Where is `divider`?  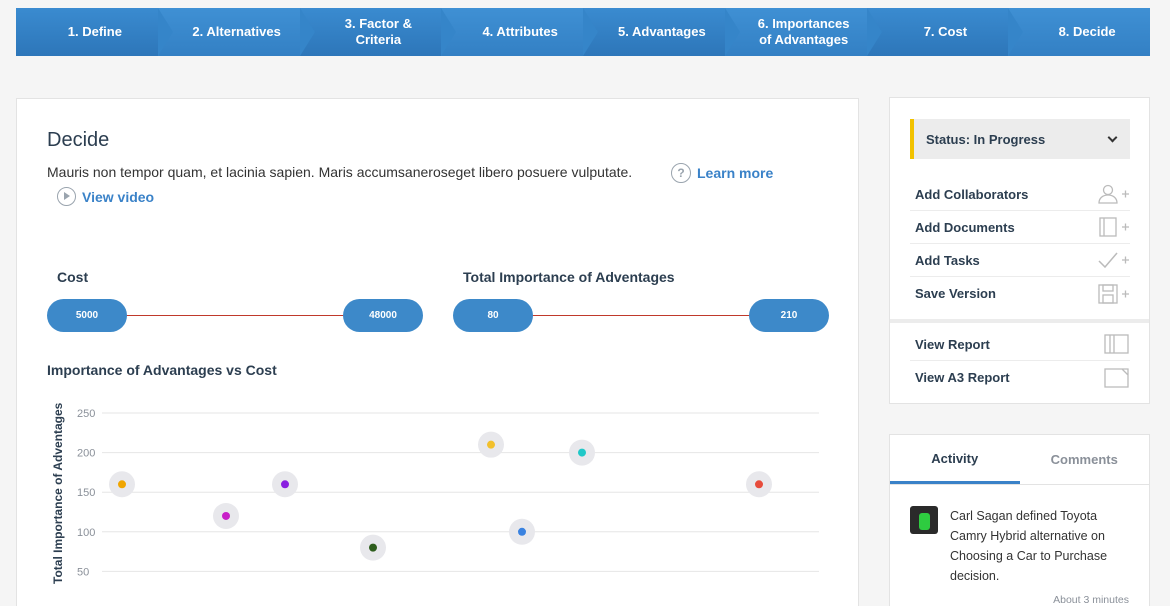 divider is located at coordinates (1019, 321).